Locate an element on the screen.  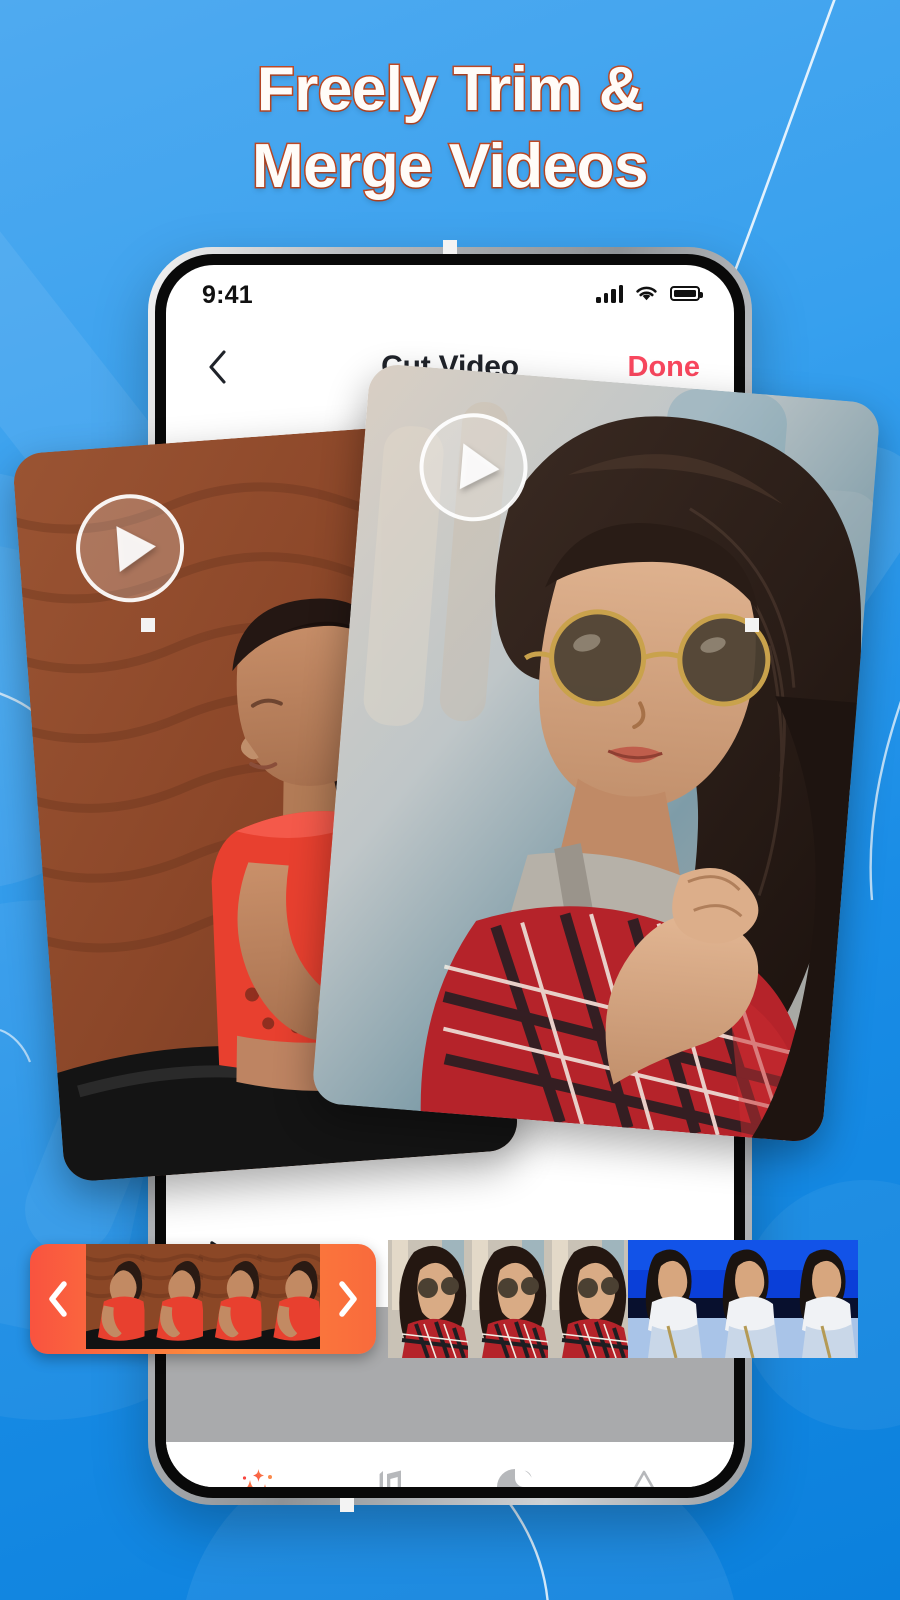
timeline-handle-left is located at coordinates (58, 1299).